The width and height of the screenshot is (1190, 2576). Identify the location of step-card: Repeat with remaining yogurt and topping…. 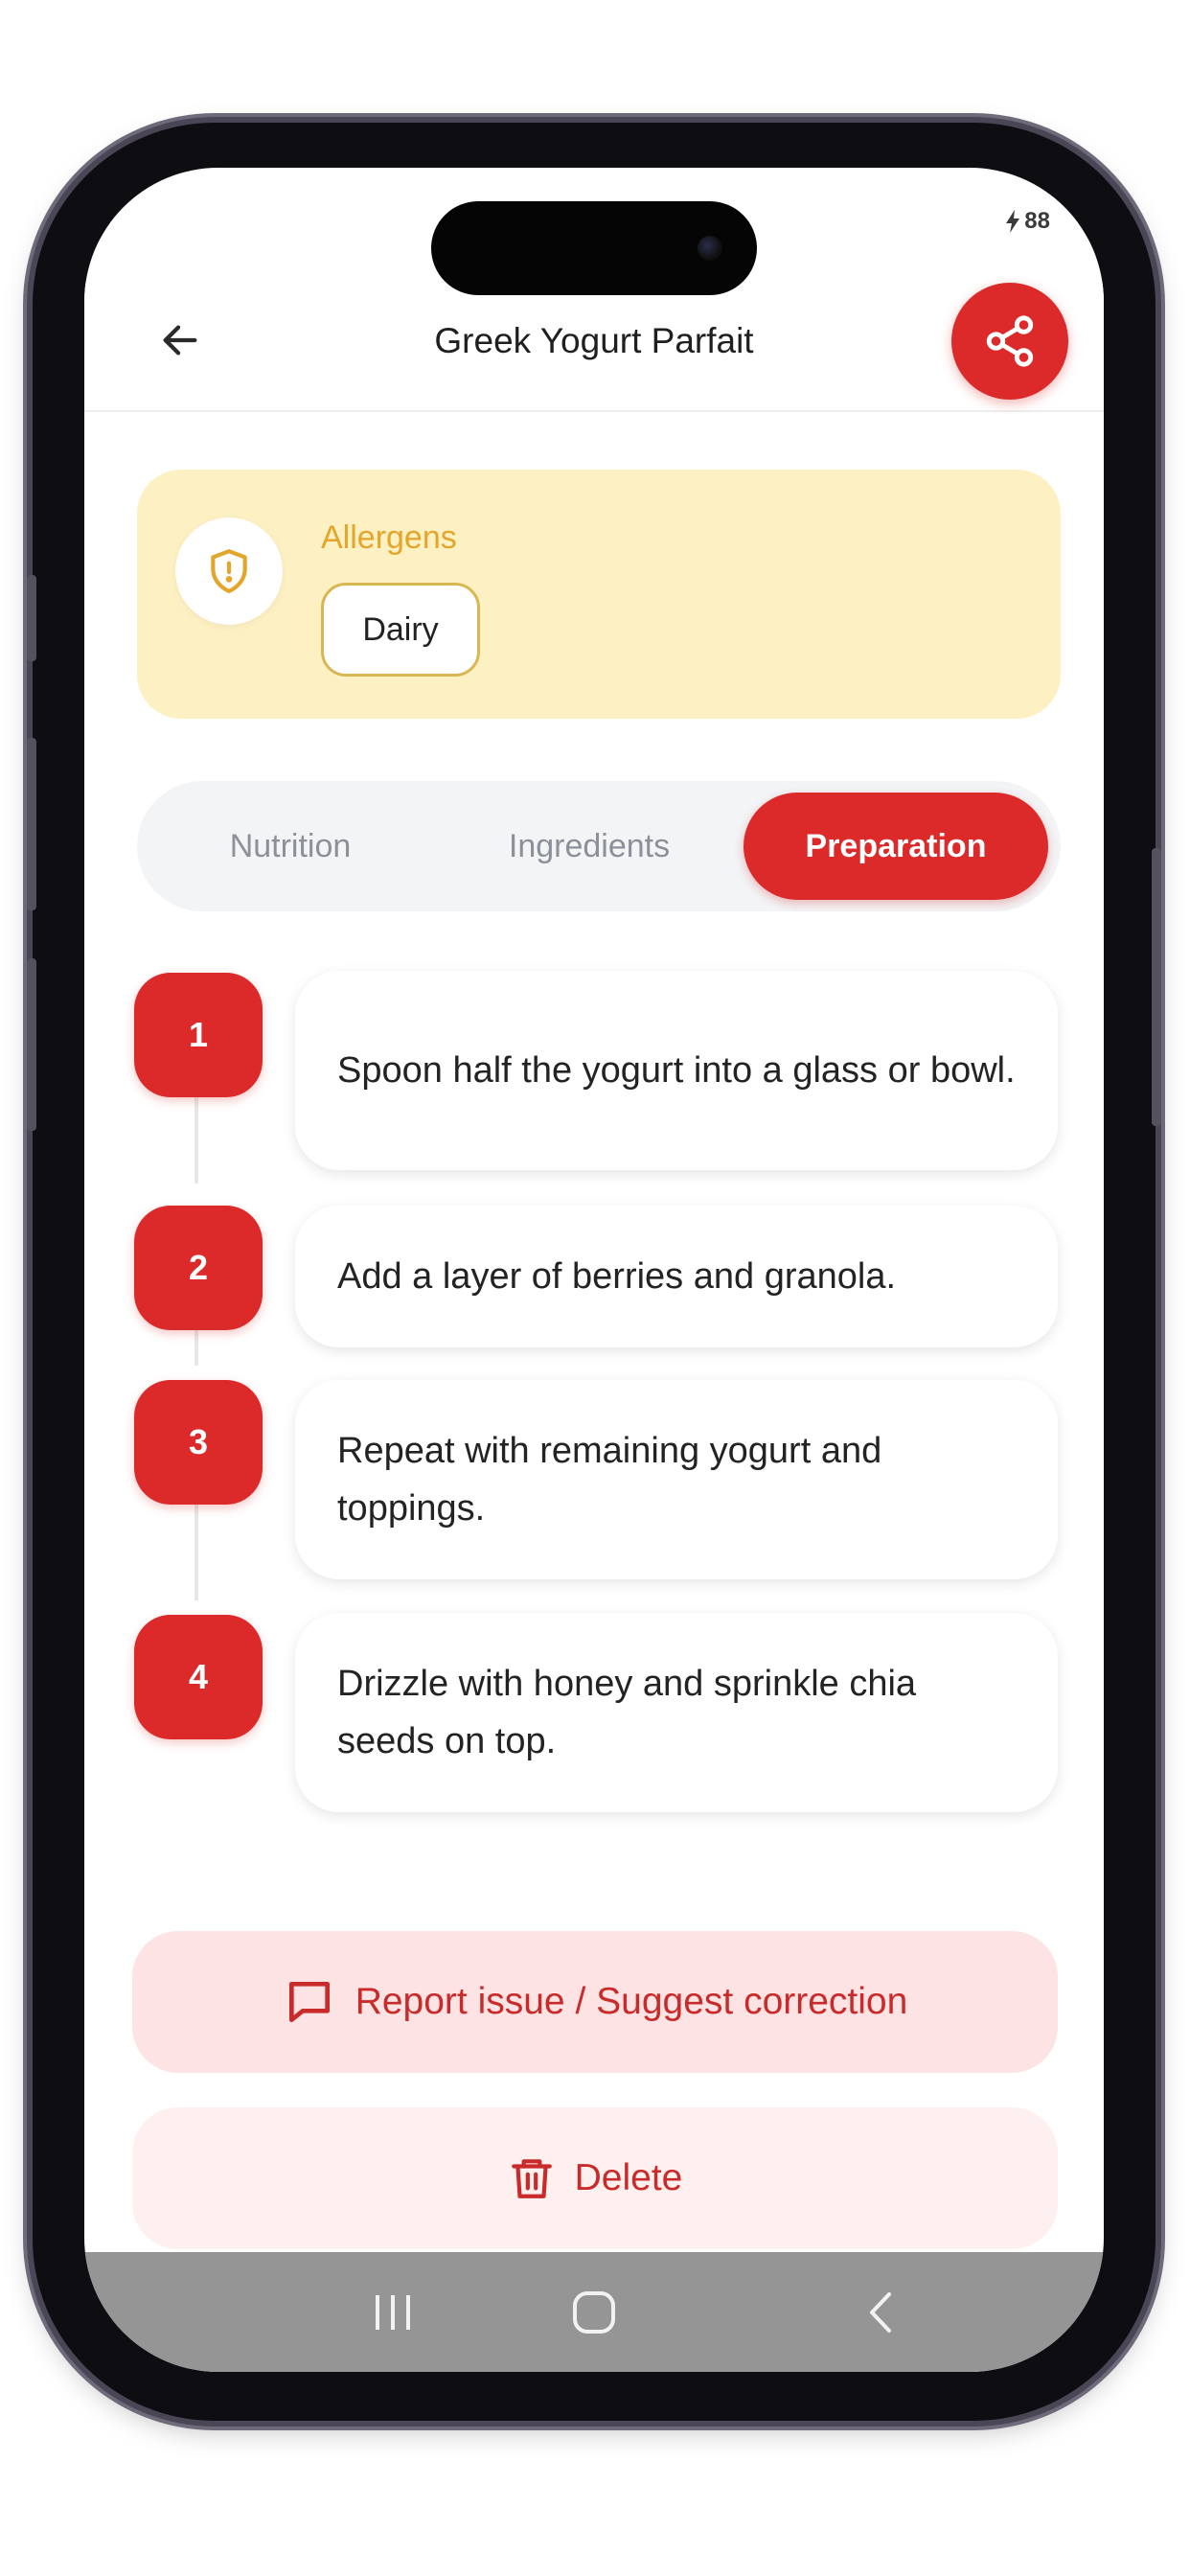
(677, 1479).